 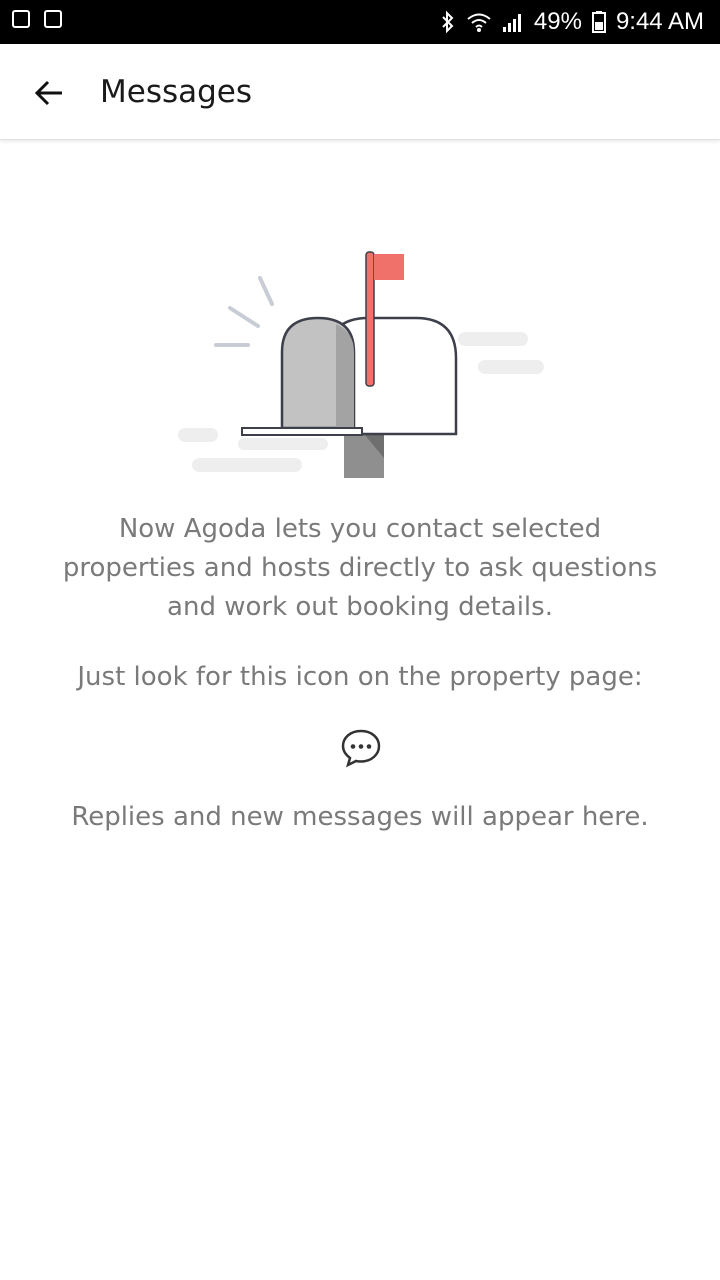 What do you see at coordinates (361, 748) in the screenshot?
I see `chat-bubble-icon` at bounding box center [361, 748].